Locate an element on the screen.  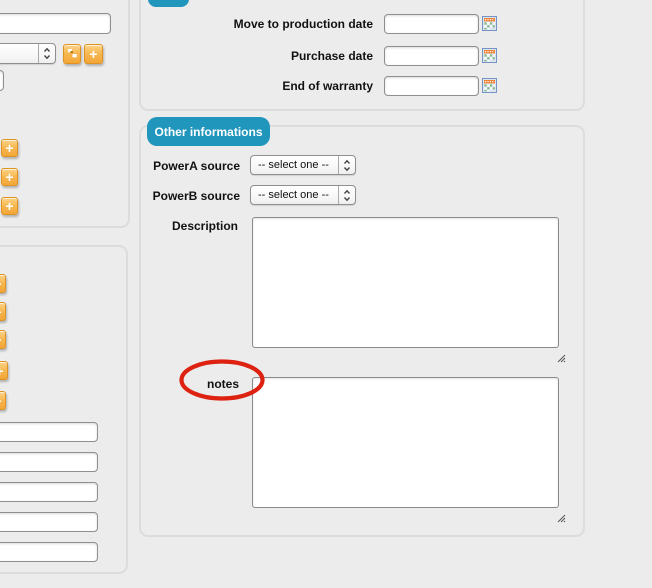
power-a-source-select: -- select one -- is located at coordinates (303, 165).